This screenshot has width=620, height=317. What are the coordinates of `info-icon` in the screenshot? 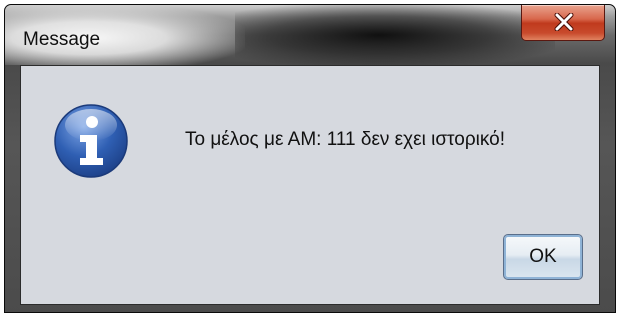 It's located at (91, 141).